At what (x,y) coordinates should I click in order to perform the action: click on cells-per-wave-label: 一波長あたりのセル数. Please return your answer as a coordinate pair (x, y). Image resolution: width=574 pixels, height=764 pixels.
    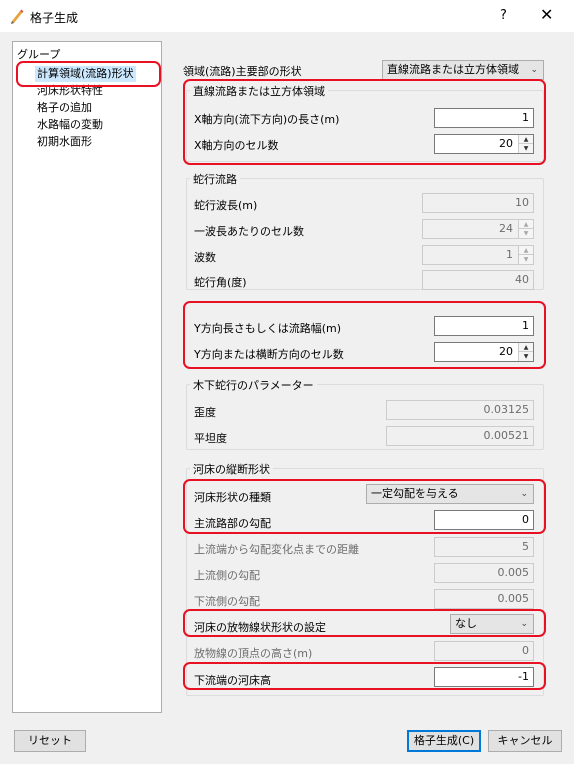
    Looking at the image, I should click on (249, 231).